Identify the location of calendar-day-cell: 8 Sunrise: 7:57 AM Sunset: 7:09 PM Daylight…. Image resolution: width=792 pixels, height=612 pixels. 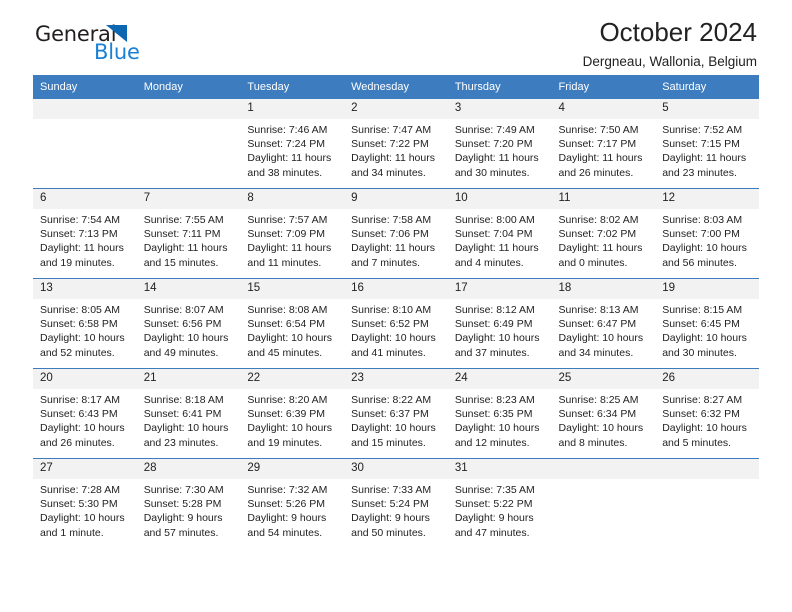
(292, 233).